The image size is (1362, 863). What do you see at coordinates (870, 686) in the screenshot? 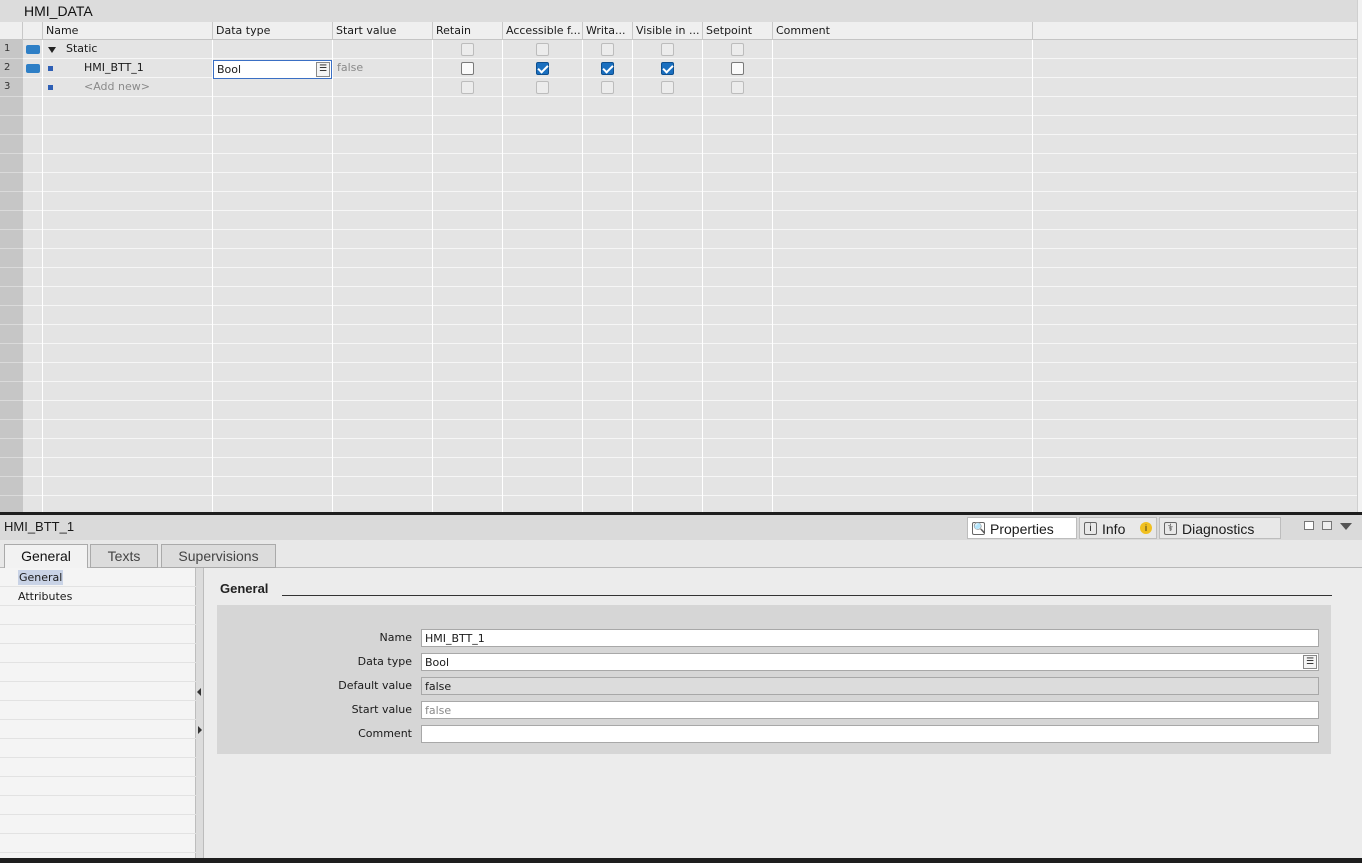
I see `default-value-field: false` at bounding box center [870, 686].